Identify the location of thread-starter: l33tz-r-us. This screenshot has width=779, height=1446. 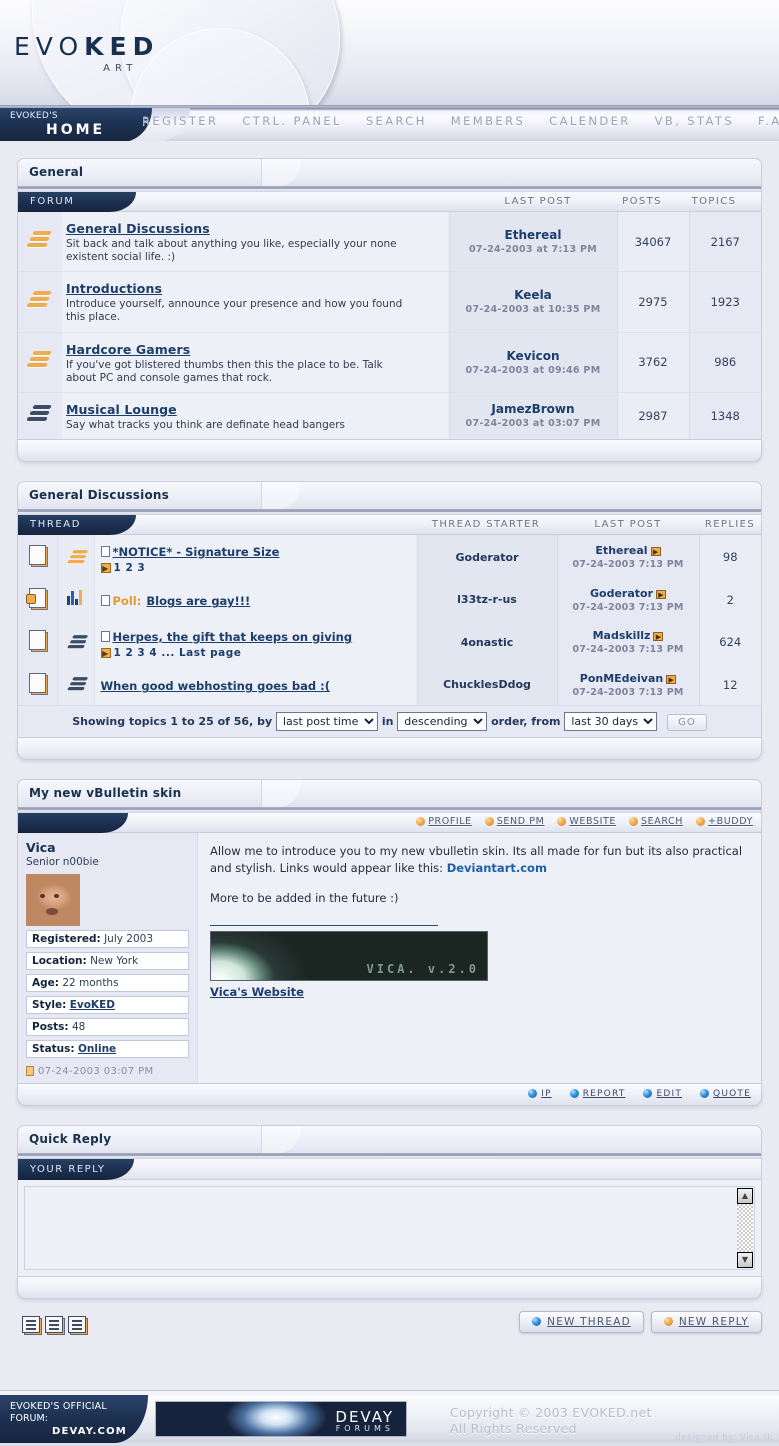
(486, 599).